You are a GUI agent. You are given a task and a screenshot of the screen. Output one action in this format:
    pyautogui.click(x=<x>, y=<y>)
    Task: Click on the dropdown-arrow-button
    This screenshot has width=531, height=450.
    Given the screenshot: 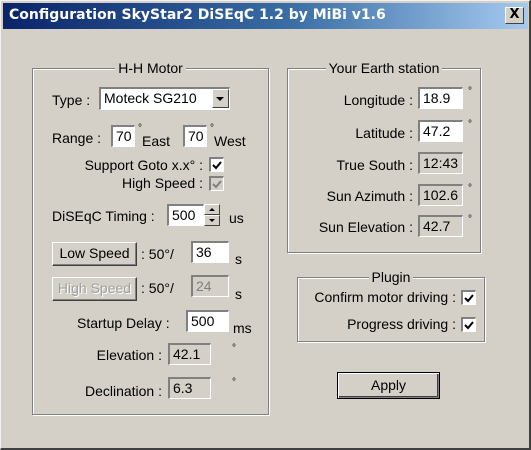 What is the action you would take?
    pyautogui.click(x=220, y=98)
    